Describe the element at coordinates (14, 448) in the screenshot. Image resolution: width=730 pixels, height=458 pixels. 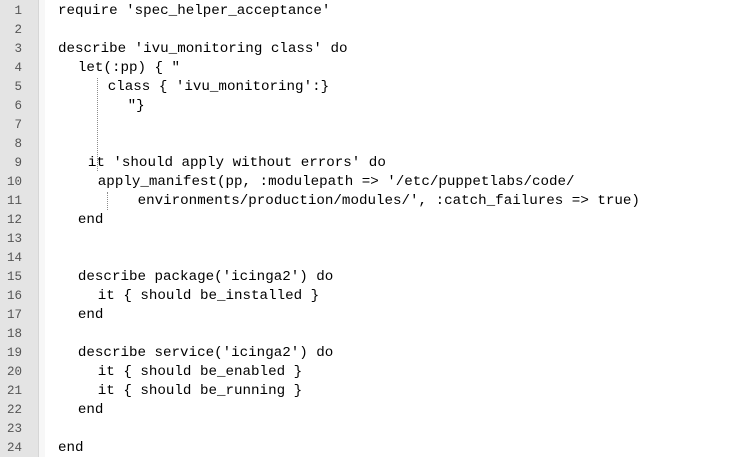
I see `line-number: 24` at that location.